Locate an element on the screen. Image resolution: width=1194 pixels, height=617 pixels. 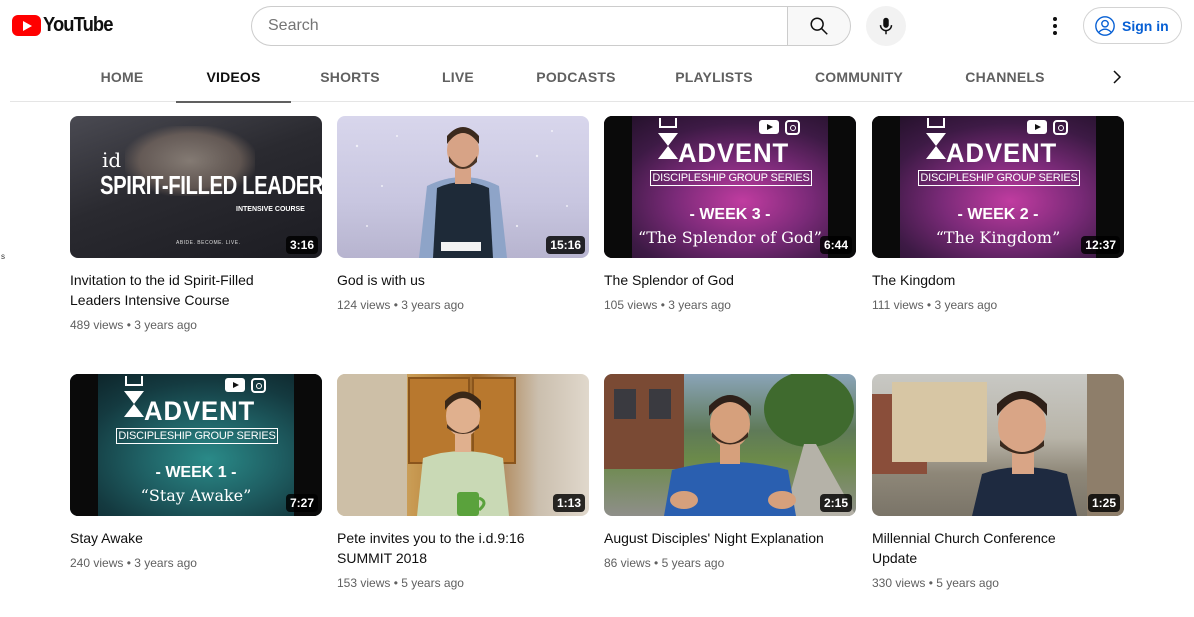
tab-live: LIVE is located at coordinates (458, 77).